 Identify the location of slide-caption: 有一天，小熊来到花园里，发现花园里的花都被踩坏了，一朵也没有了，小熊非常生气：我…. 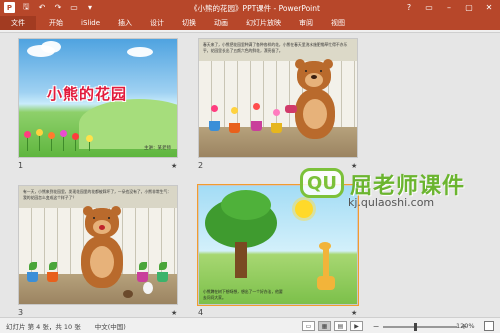
(97, 194).